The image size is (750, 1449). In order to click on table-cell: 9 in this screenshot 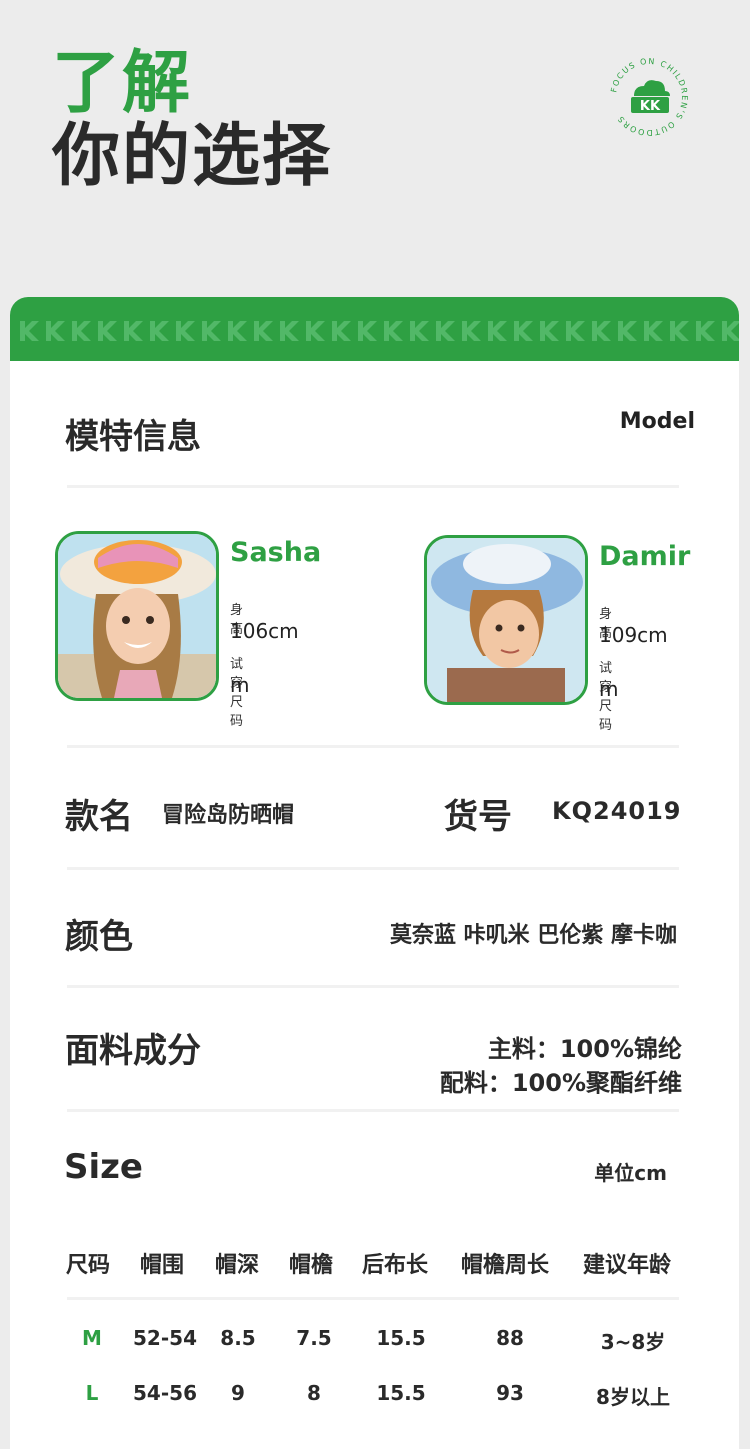, I will do `click(238, 1393)`.